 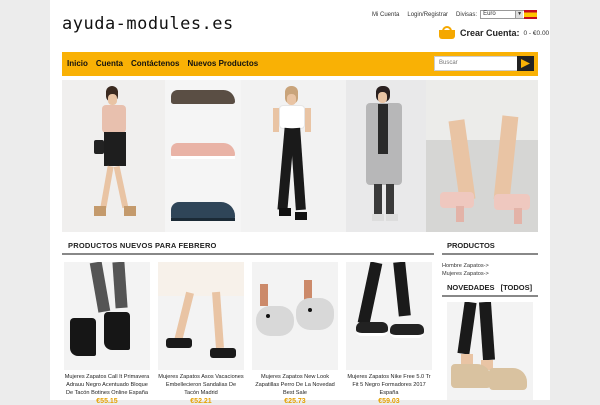 I want to click on product-image-boots, so click(x=107, y=316).